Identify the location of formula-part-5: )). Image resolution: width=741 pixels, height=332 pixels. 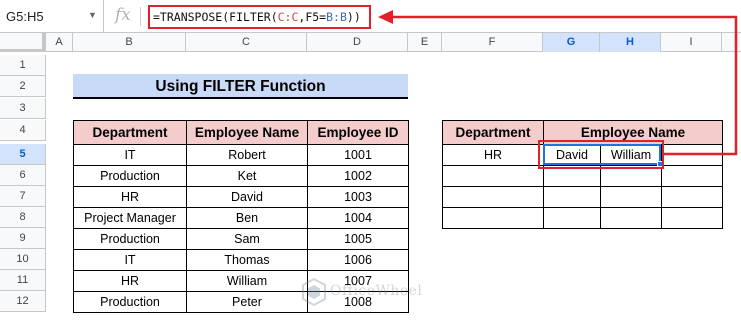
(353, 17).